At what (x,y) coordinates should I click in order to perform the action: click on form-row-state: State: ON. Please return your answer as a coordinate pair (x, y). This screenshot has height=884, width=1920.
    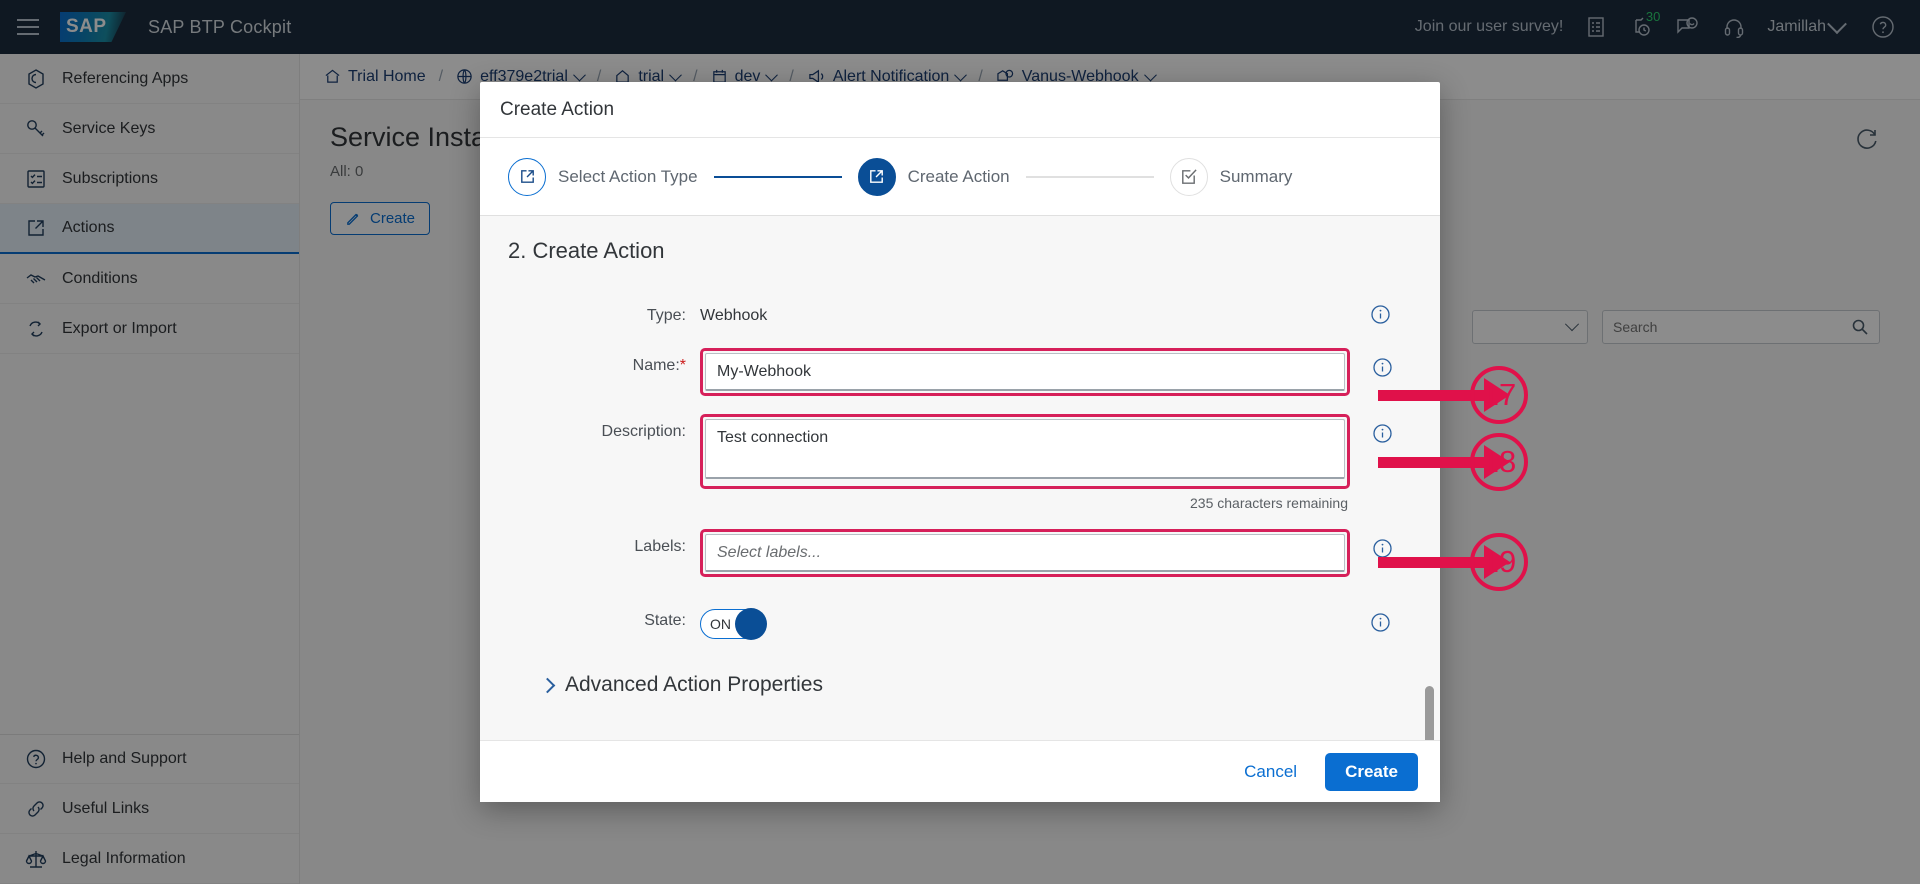
    Looking at the image, I should click on (960, 621).